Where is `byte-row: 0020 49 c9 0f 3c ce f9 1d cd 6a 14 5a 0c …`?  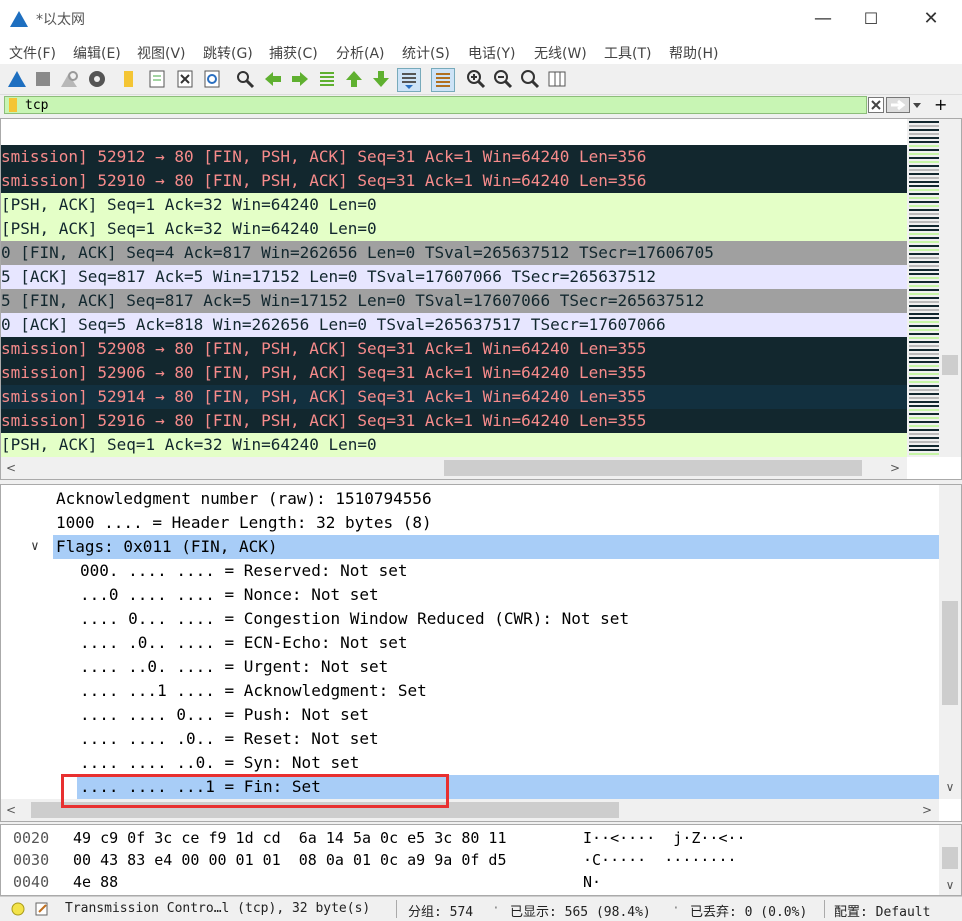
byte-row: 0020 49 c9 0f 3c ce f9 1d cd 6a 14 5a 0c … is located at coordinates (470, 838).